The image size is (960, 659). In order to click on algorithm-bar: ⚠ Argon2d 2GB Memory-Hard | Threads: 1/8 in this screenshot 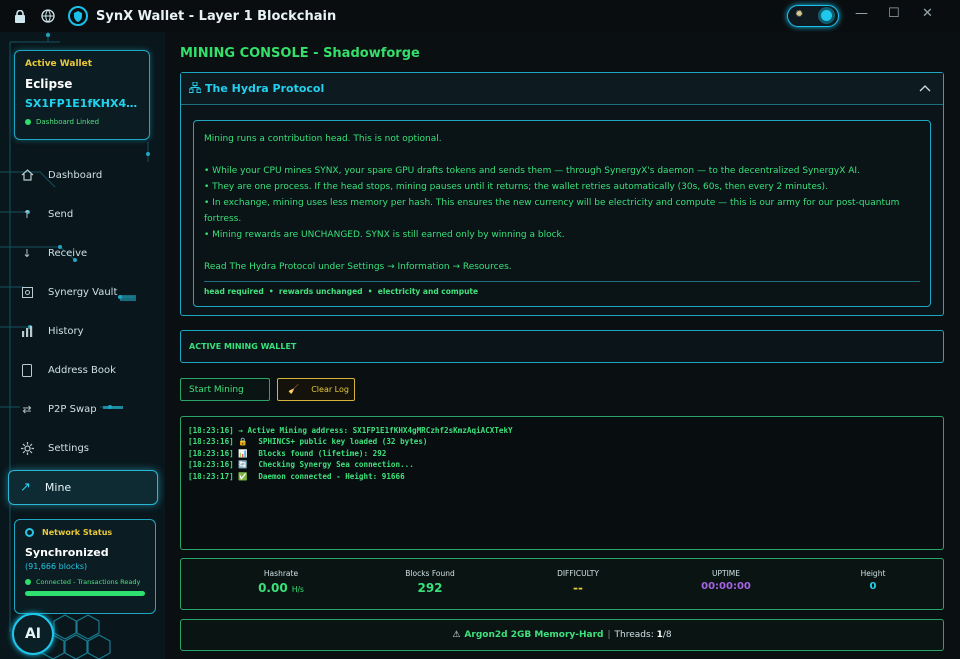, I will do `click(562, 635)`.